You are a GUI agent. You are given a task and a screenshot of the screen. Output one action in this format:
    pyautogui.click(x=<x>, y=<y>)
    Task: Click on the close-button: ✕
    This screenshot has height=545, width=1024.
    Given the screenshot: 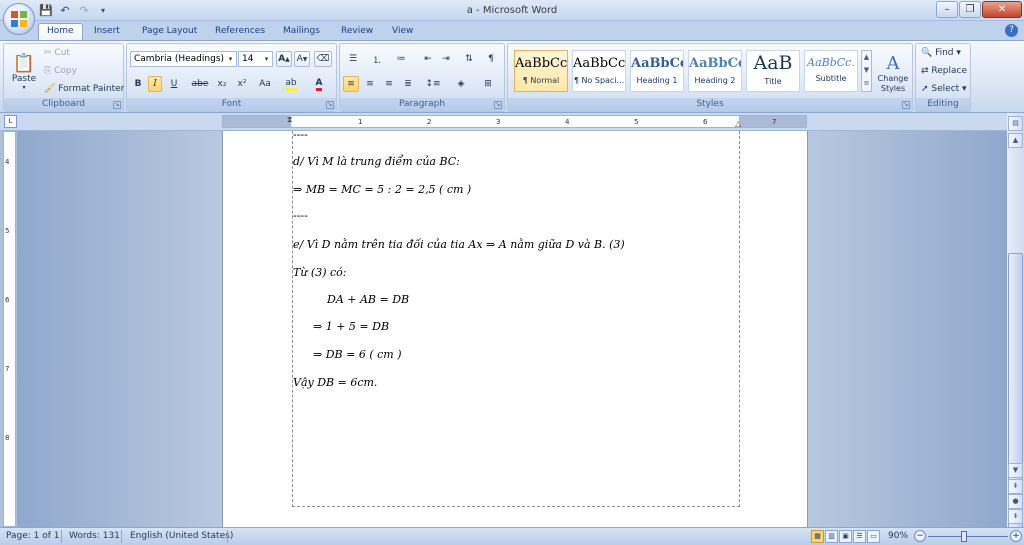 What is the action you would take?
    pyautogui.click(x=1002, y=9)
    